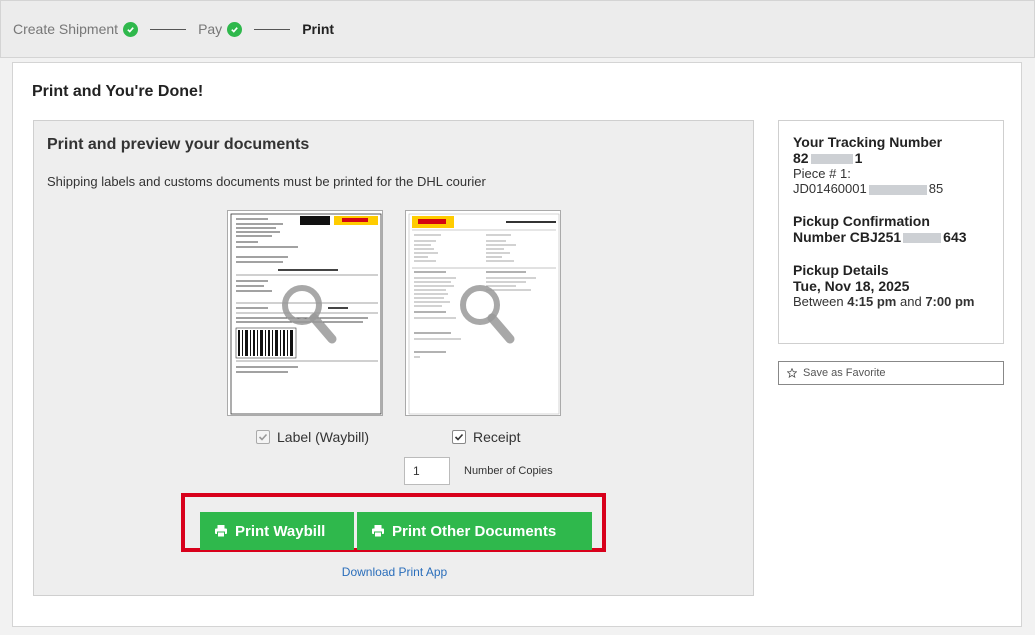 The width and height of the screenshot is (1035, 635). I want to click on step-print: Print, so click(318, 29).